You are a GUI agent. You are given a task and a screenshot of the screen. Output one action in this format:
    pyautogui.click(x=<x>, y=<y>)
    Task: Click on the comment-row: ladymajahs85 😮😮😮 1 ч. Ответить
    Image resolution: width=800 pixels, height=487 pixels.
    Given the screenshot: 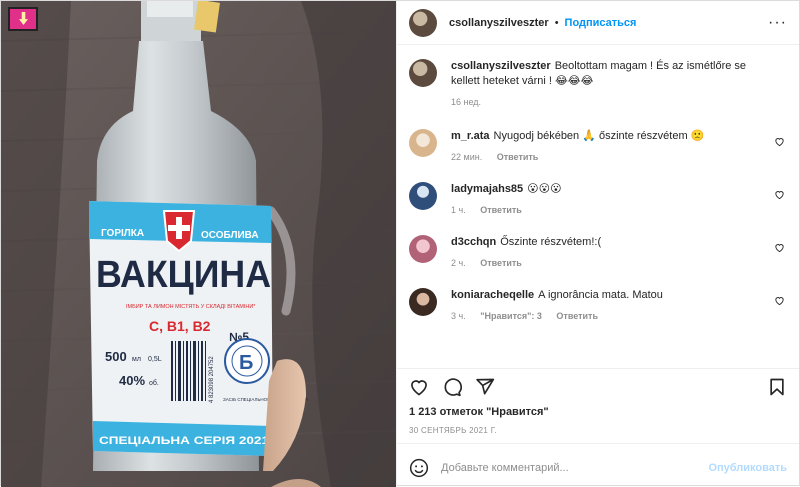 What is the action you would take?
    pyautogui.click(x=598, y=198)
    